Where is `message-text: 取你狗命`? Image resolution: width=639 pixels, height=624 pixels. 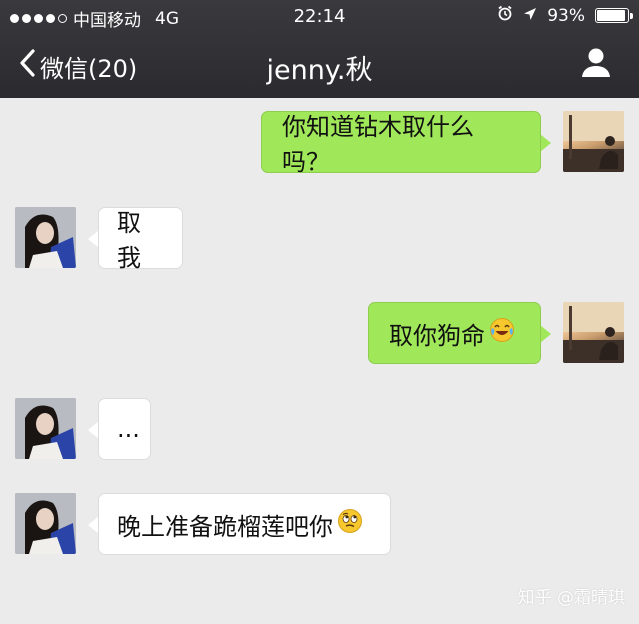
message-text: 取你狗命 is located at coordinates (437, 335).